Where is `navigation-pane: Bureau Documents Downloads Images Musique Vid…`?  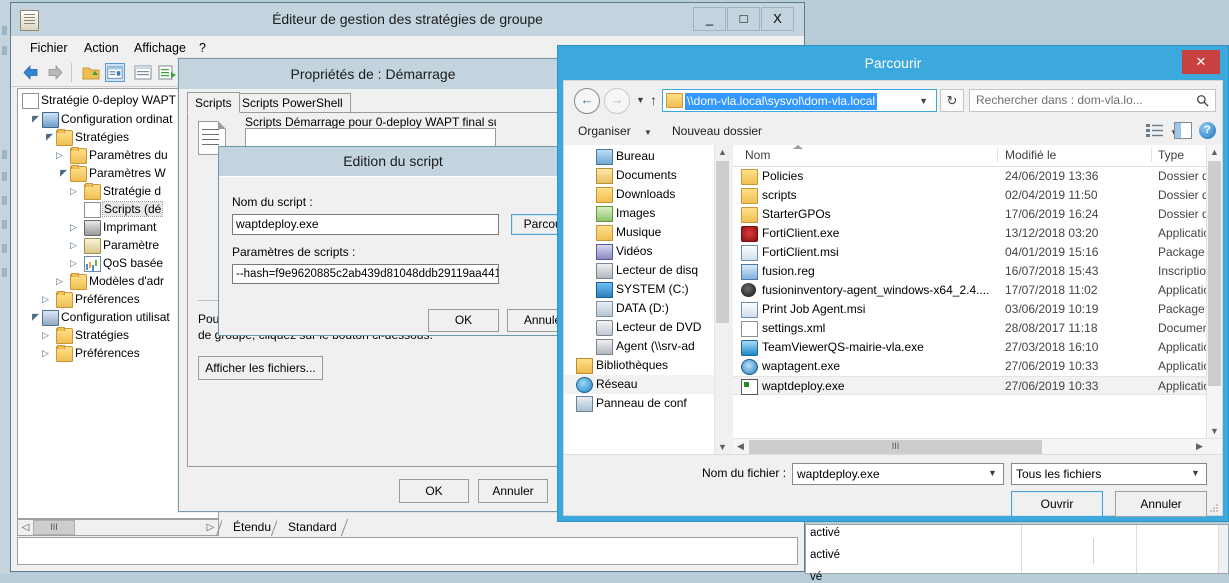
navigation-pane: Bureau Documents Downloads Images Musique Vid… is located at coordinates (646, 300).